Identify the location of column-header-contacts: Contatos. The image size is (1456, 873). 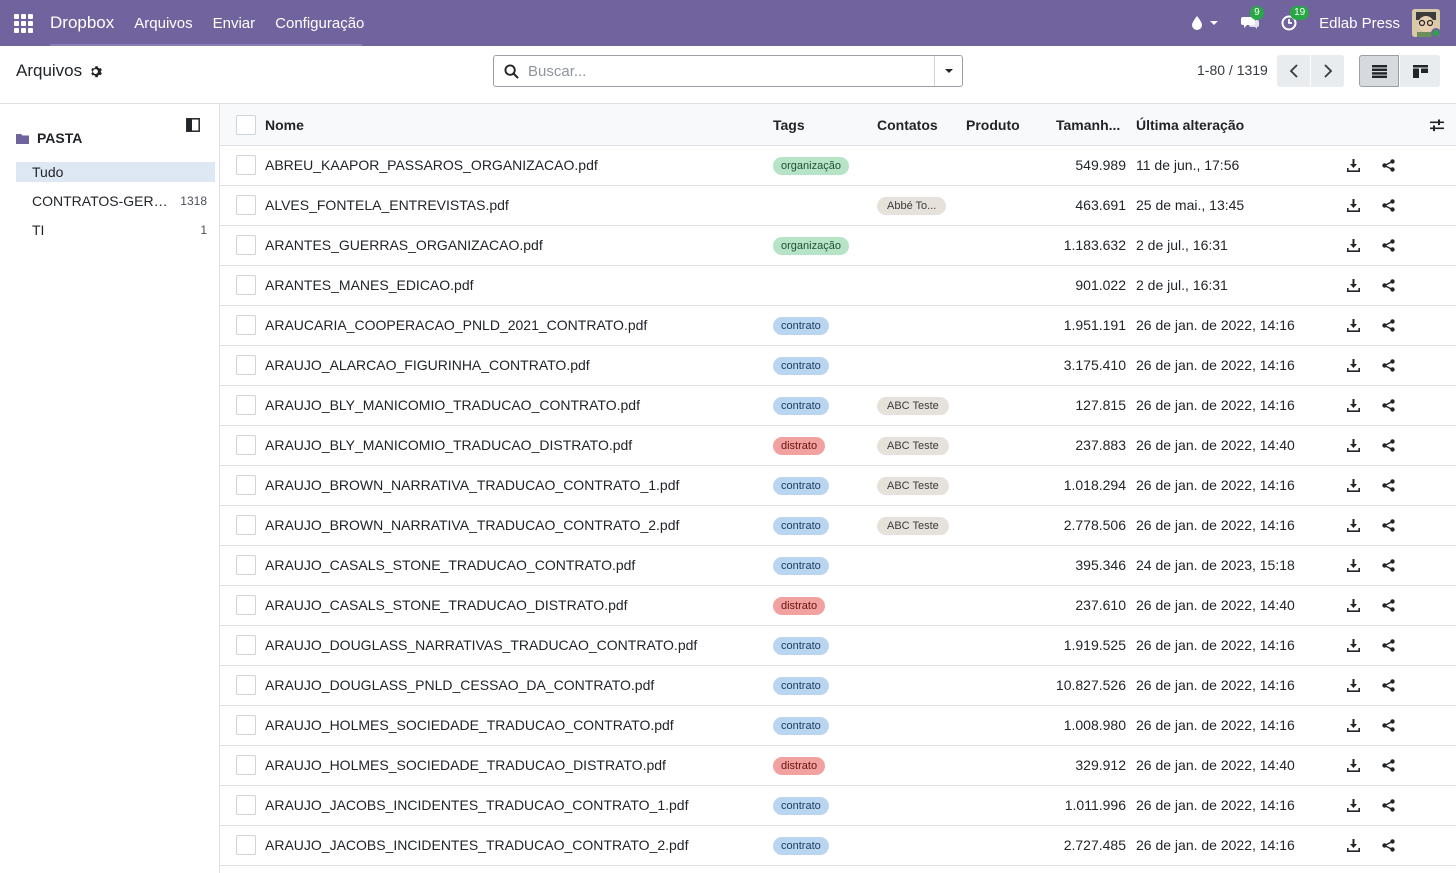
(907, 125).